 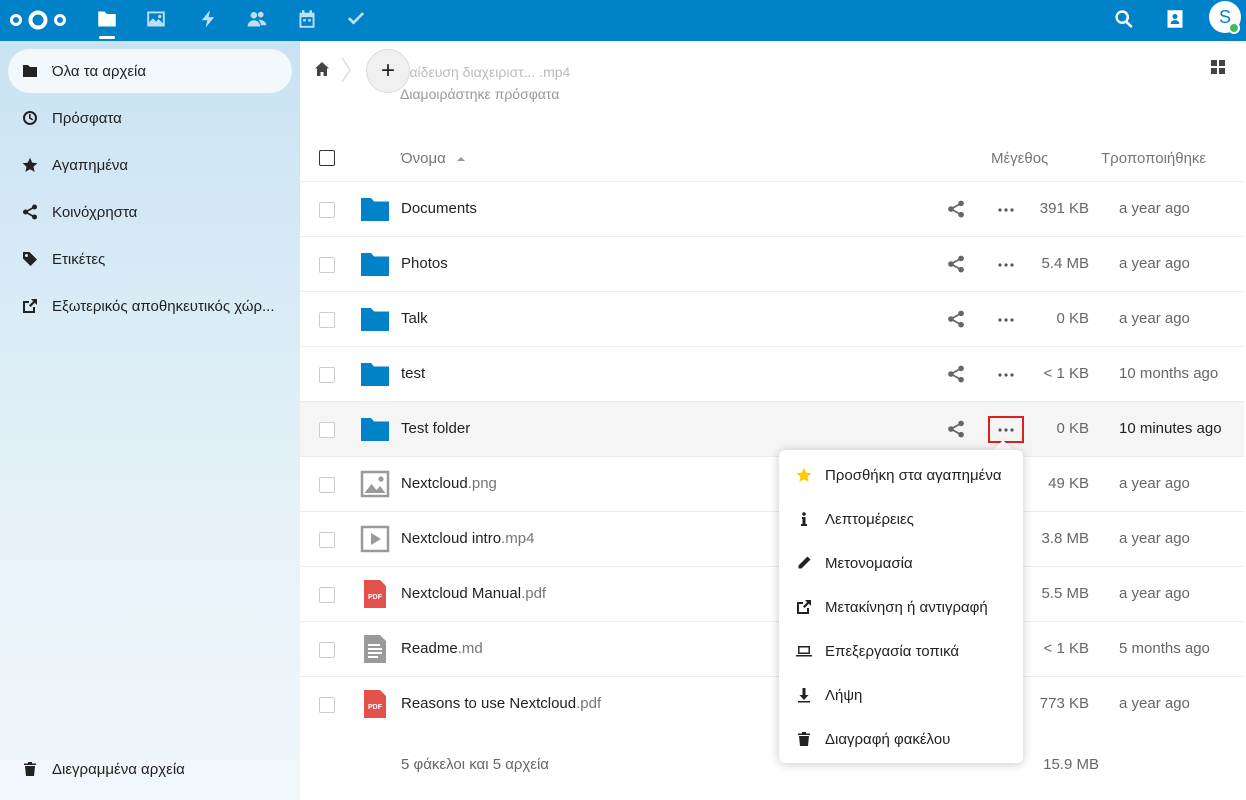 I want to click on file-name: Photos, so click(x=424, y=263).